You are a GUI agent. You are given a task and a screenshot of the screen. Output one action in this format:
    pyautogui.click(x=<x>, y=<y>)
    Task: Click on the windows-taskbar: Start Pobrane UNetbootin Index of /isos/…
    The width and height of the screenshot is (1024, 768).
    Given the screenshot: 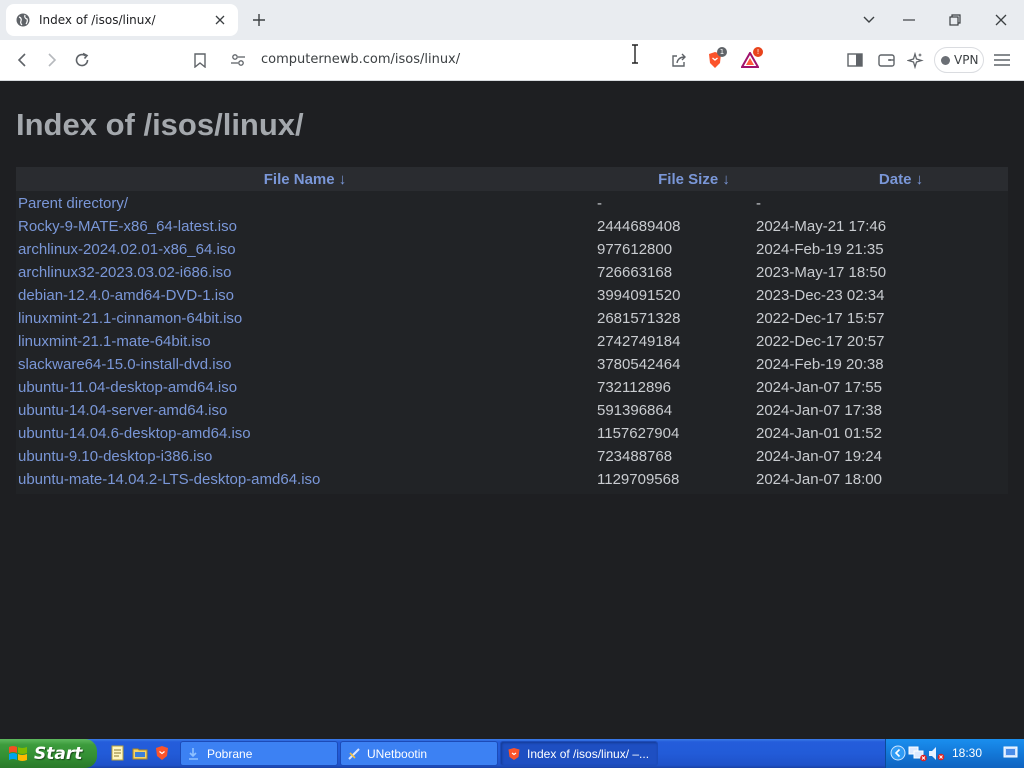 What is the action you would take?
    pyautogui.click(x=512, y=753)
    